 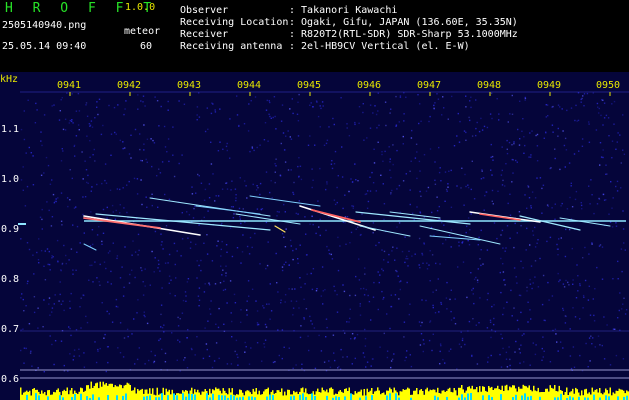 What do you see at coordinates (60, 397) in the screenshot?
I see `level-bar-cyan` at bounding box center [60, 397].